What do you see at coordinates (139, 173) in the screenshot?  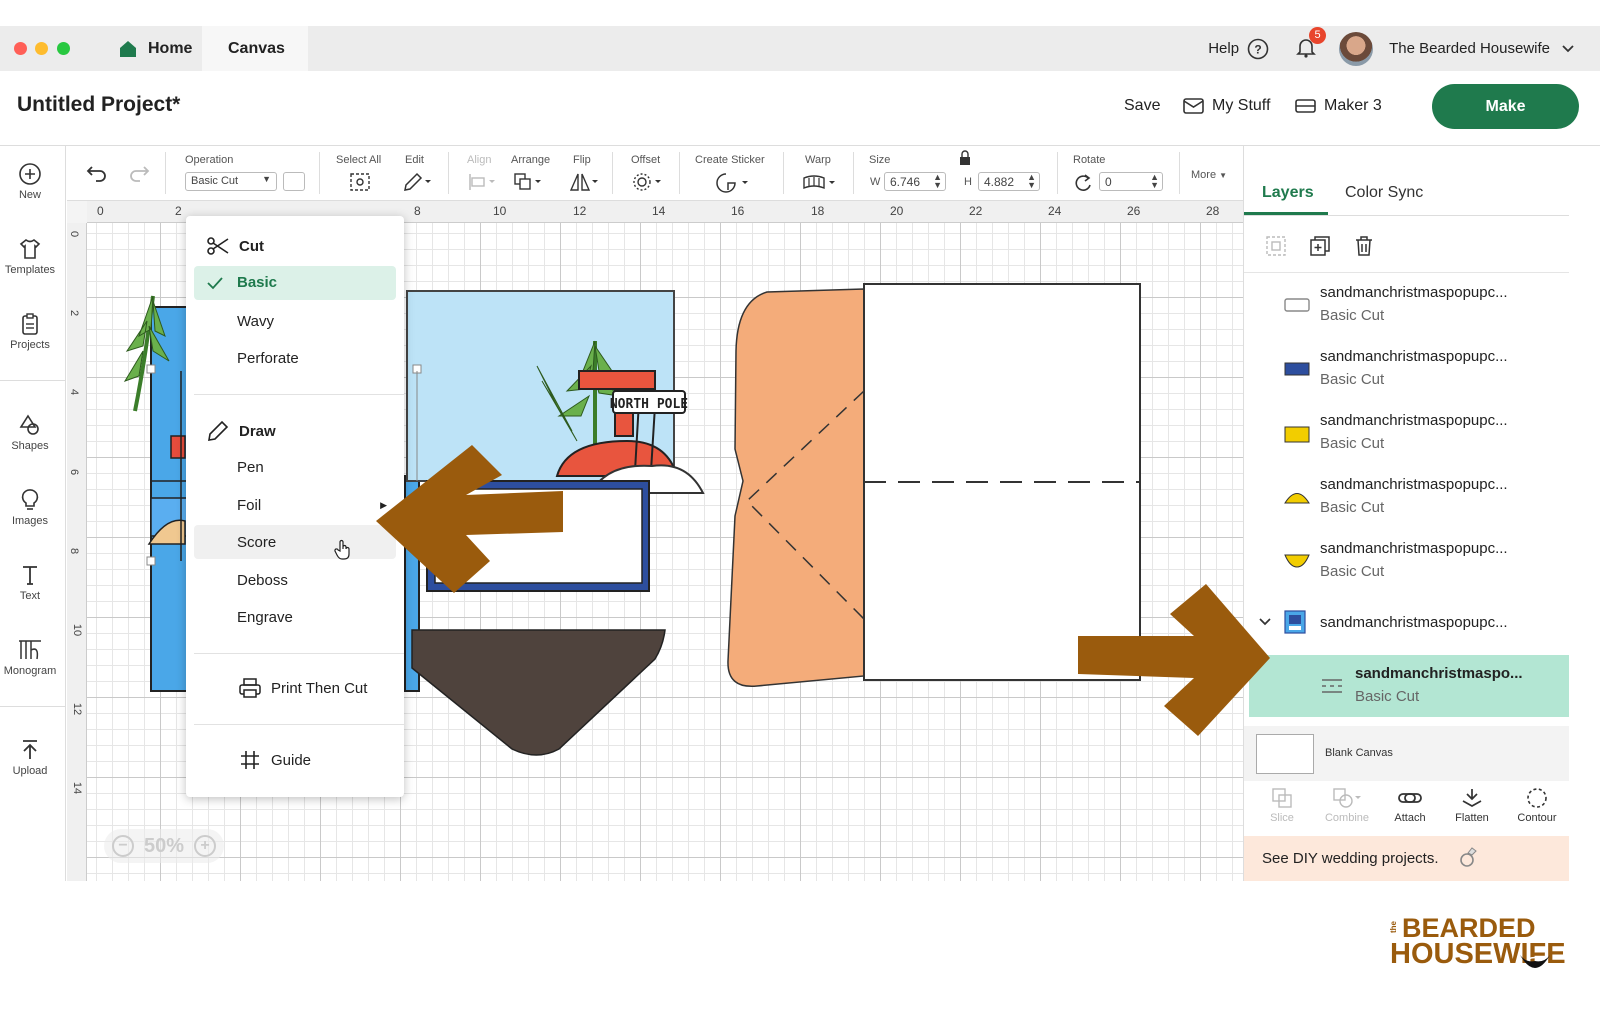 I see `redo-icon` at bounding box center [139, 173].